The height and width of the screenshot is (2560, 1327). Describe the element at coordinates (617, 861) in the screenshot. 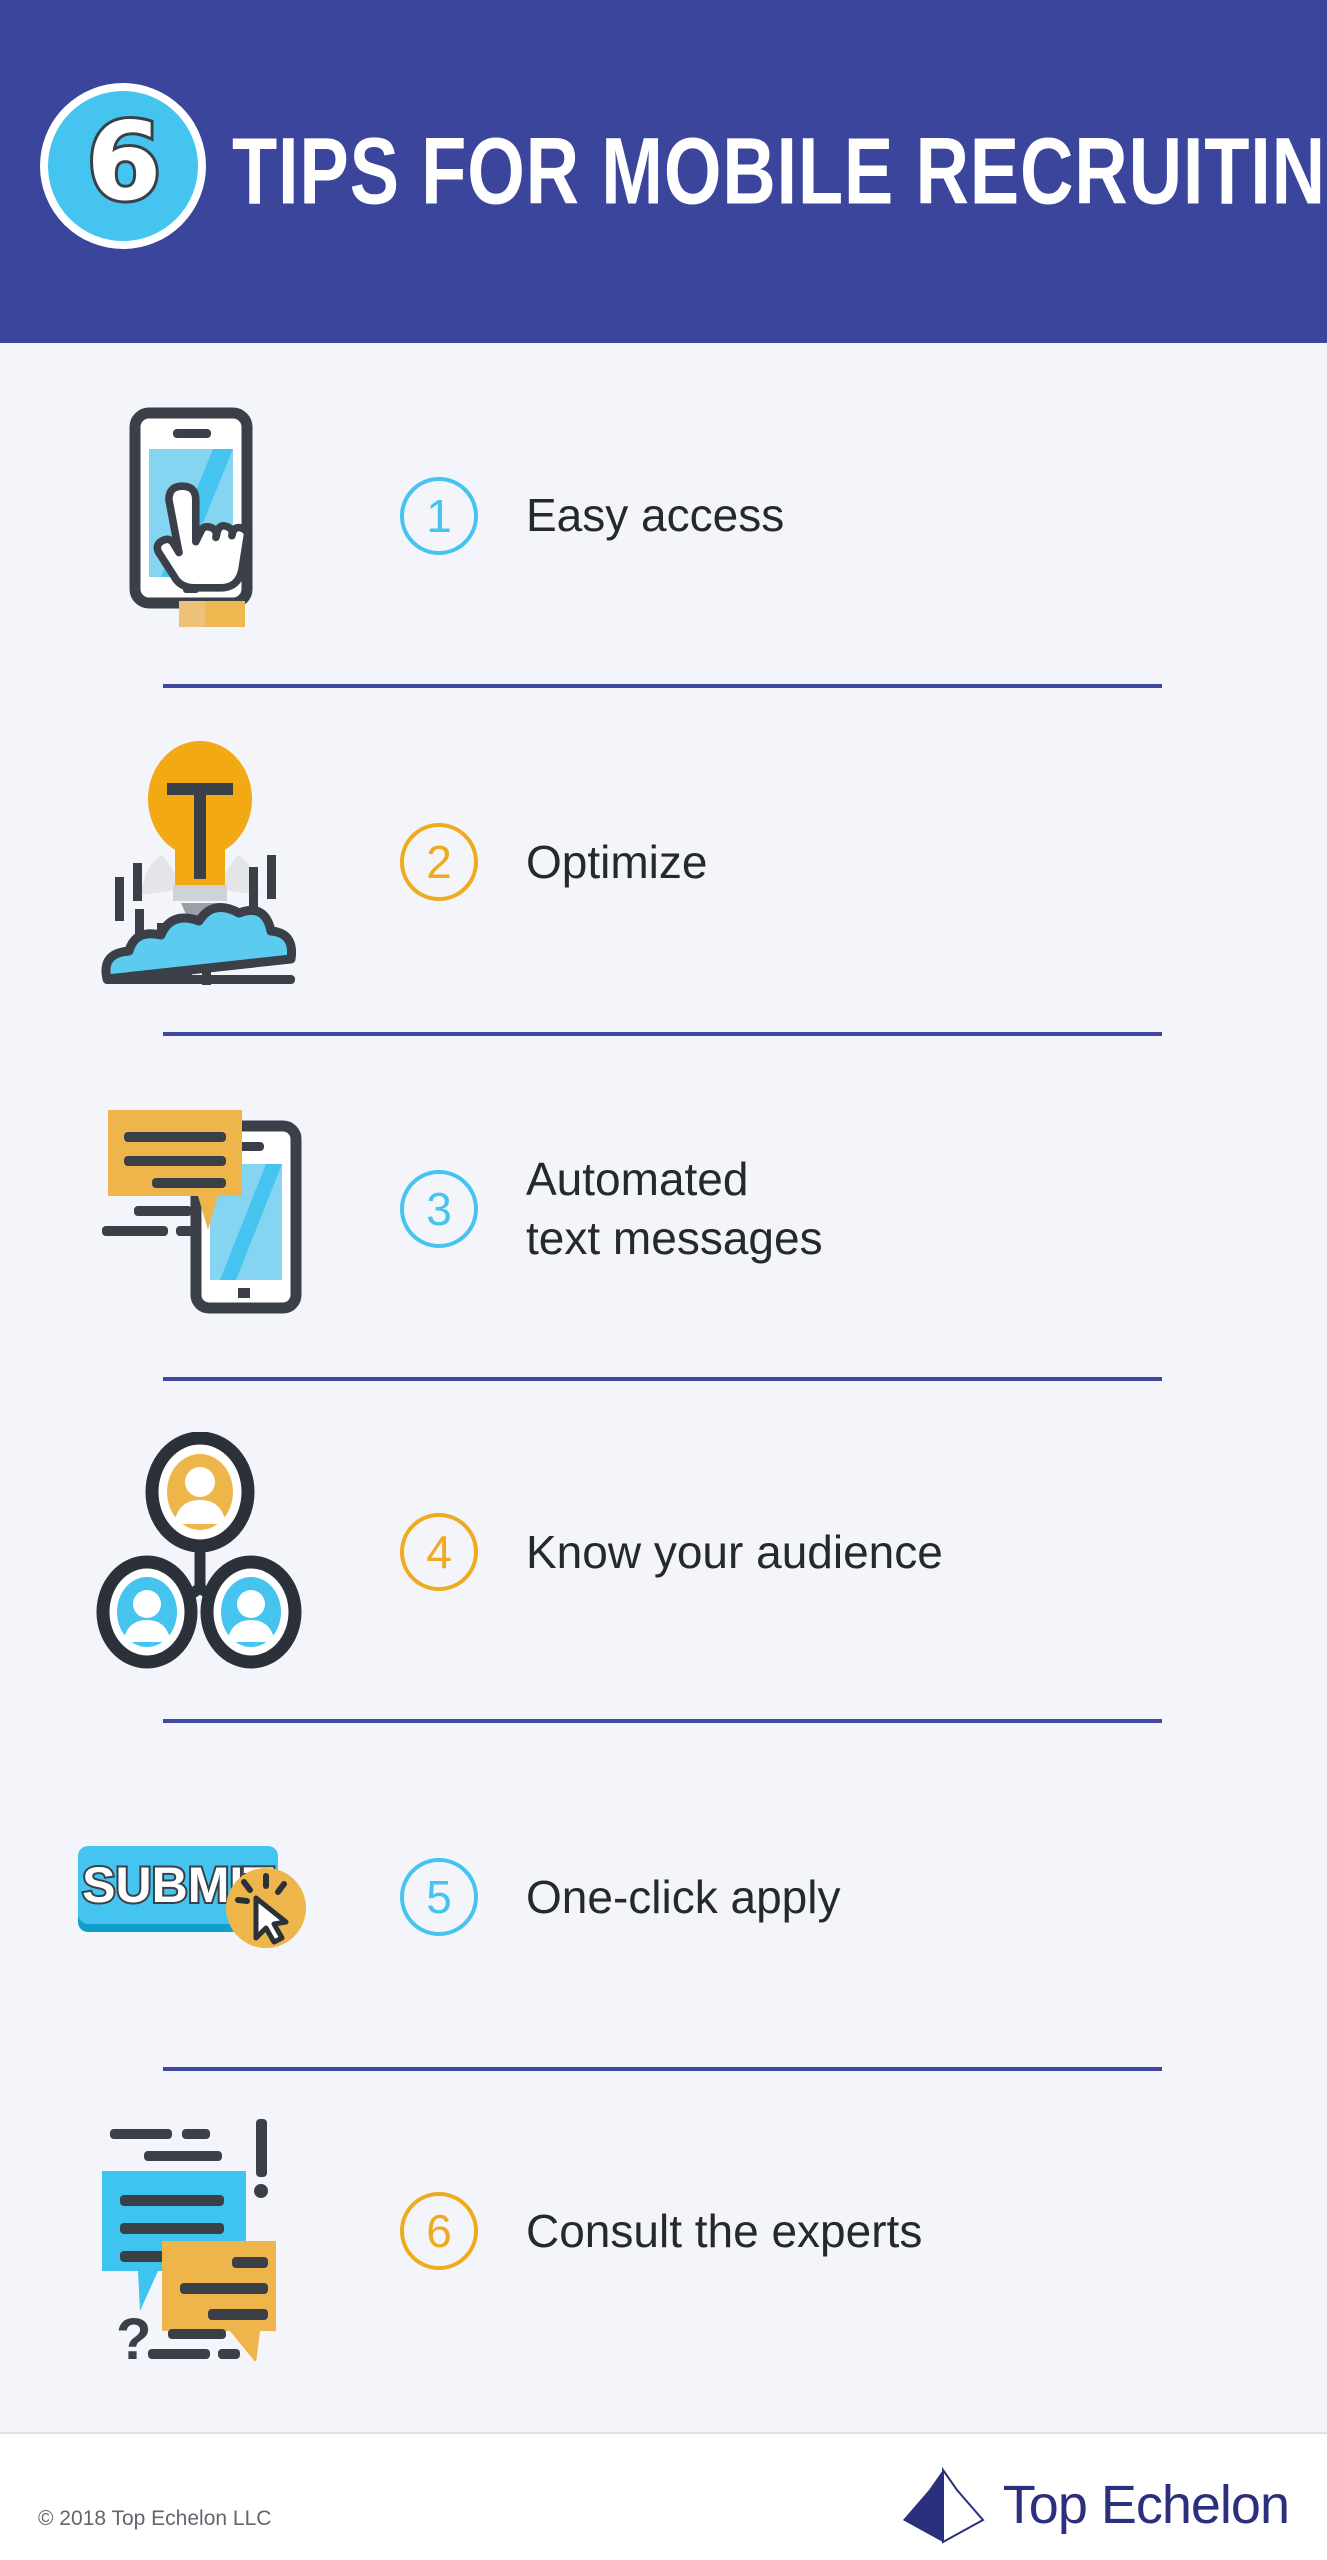

I see `tip-label-2: Optimize` at that location.